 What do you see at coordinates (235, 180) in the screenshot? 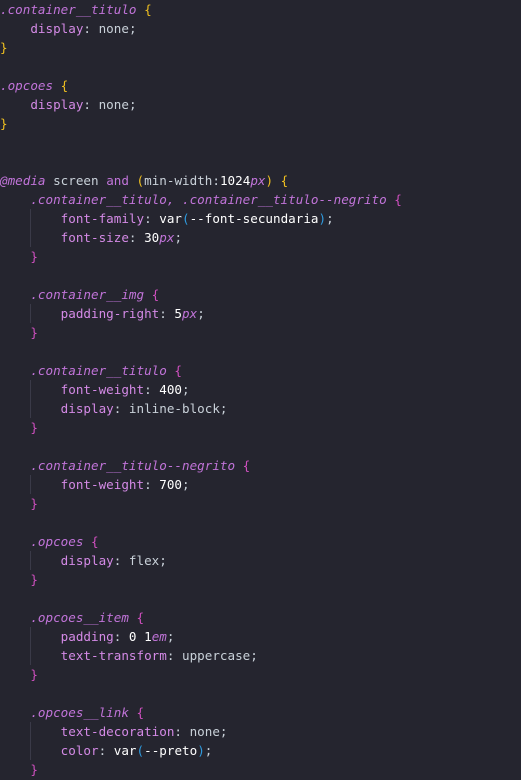
I see `media-feature-number: 1024` at bounding box center [235, 180].